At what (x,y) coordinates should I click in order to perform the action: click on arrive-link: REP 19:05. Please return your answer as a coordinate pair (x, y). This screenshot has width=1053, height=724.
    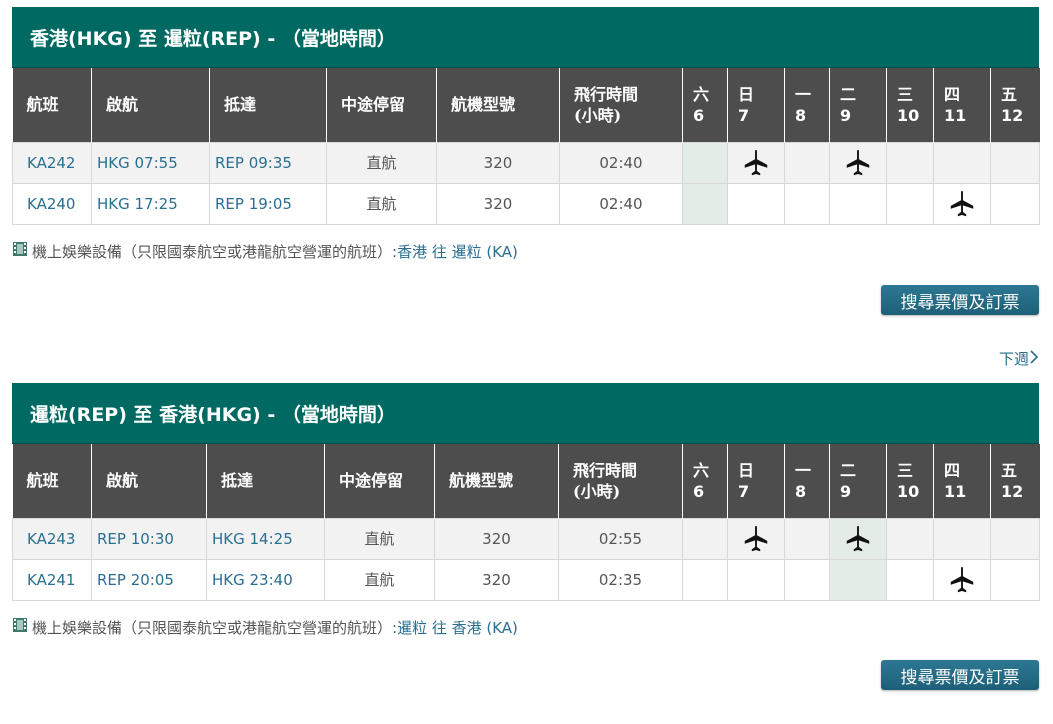
    Looking at the image, I should click on (268, 203).